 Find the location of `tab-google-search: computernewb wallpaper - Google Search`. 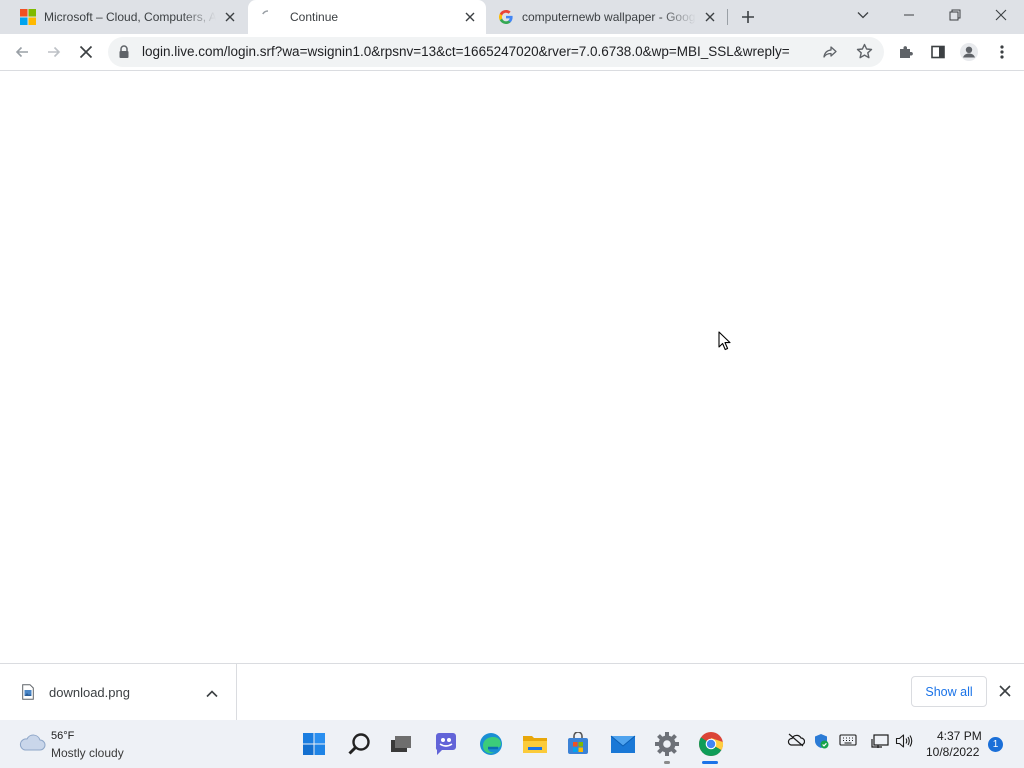

tab-google-search: computernewb wallpaper - Google Search is located at coordinates (606, 17).